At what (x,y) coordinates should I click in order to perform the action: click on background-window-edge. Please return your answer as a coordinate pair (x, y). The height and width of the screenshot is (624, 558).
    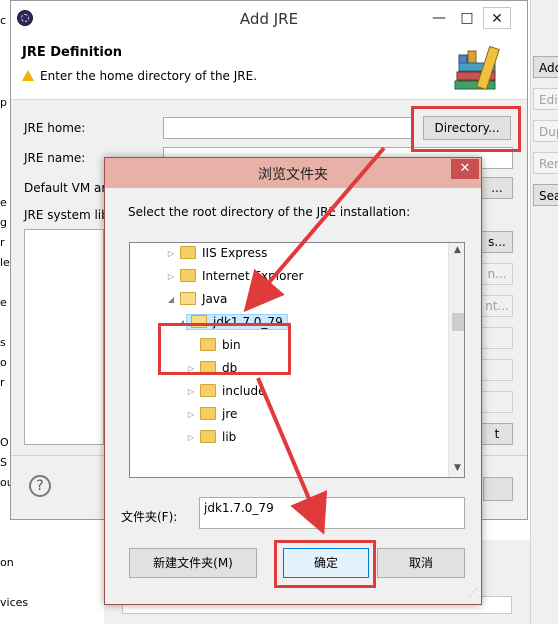
    Looking at the image, I should click on (5, 312).